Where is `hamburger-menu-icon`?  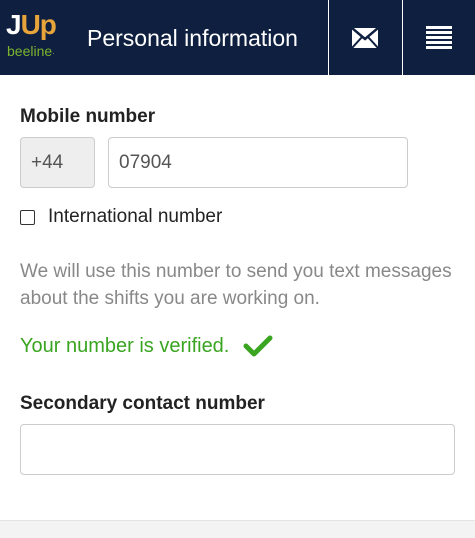 hamburger-menu-icon is located at coordinates (439, 37).